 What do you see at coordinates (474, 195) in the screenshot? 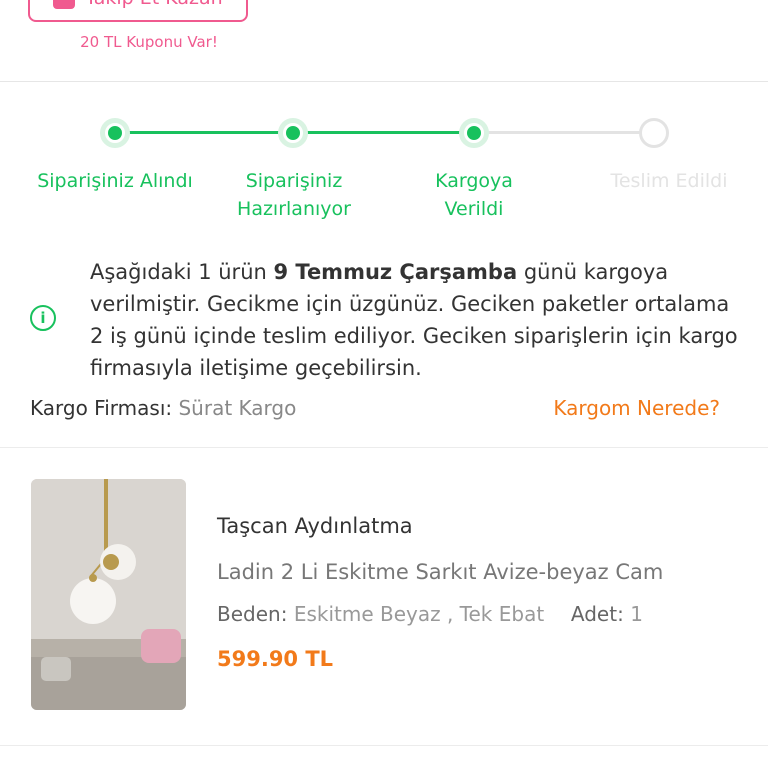
I see `step-3-label: Kargoya Verildi` at bounding box center [474, 195].